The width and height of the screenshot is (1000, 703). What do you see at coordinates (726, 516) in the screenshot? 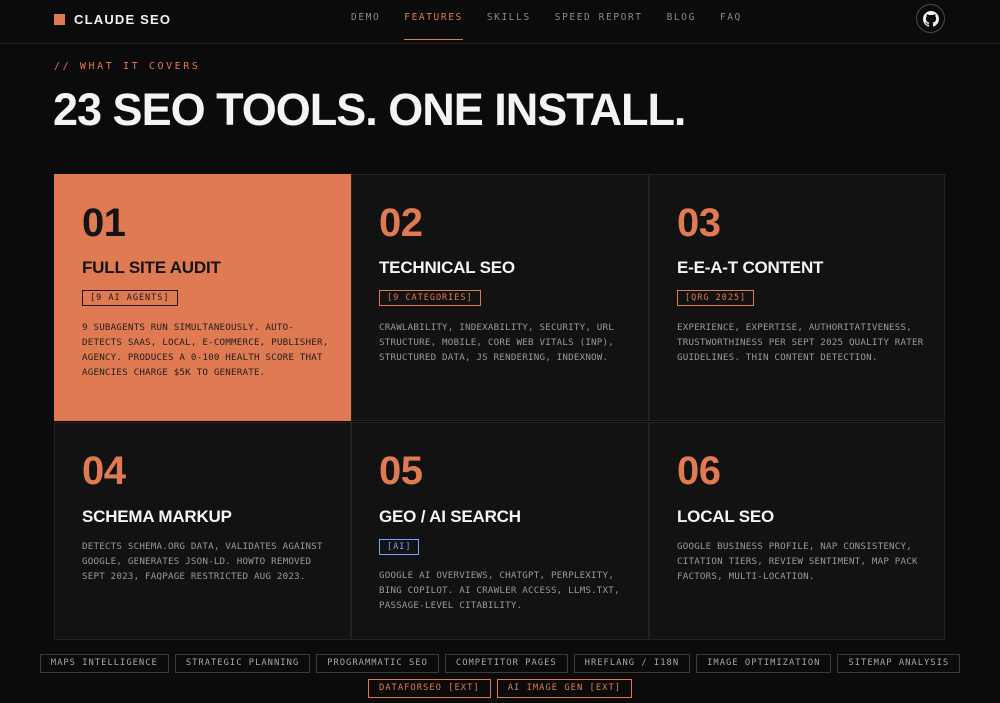
I see `card-title: LOCAL SEO` at bounding box center [726, 516].